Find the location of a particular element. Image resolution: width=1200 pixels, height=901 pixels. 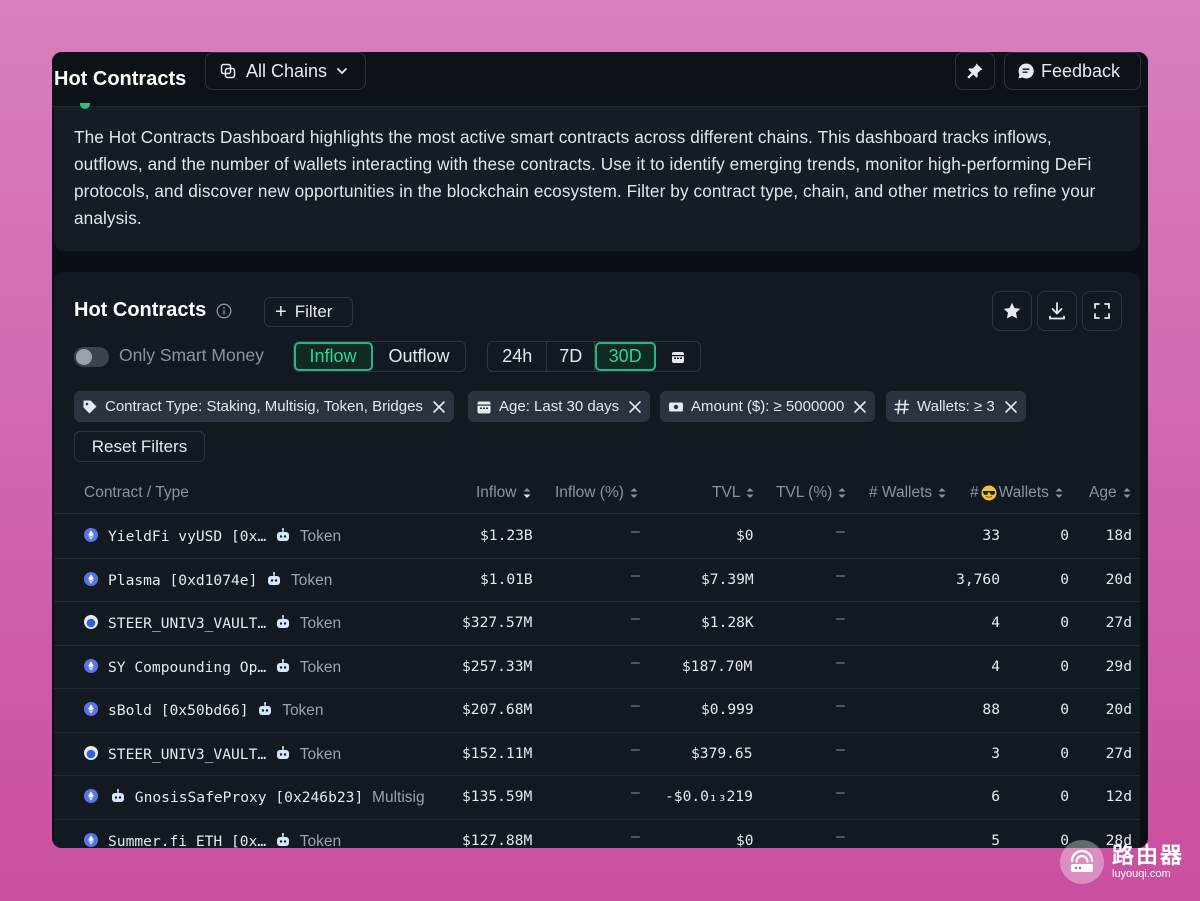

page-title: Hot Contracts is located at coordinates (120, 79).